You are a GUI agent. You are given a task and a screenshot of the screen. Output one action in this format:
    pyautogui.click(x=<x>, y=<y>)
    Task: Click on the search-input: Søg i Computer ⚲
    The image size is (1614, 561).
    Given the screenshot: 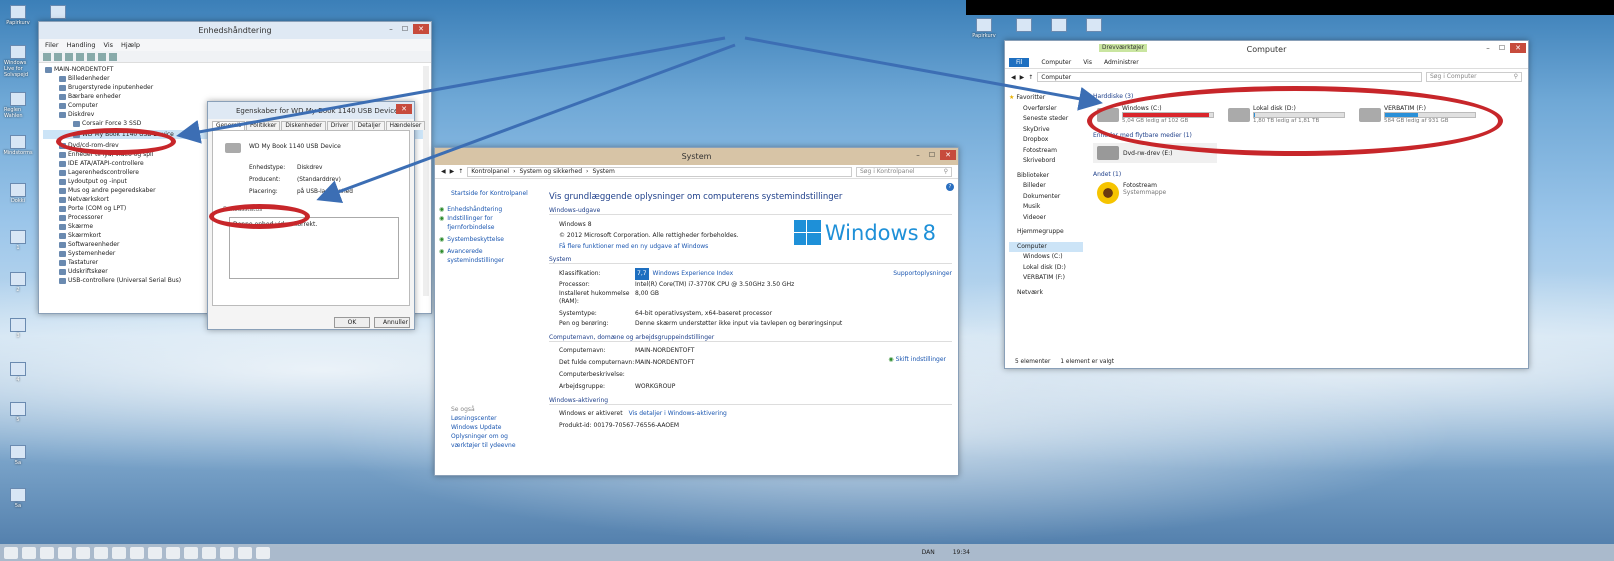 What is the action you would take?
    pyautogui.click(x=1474, y=77)
    